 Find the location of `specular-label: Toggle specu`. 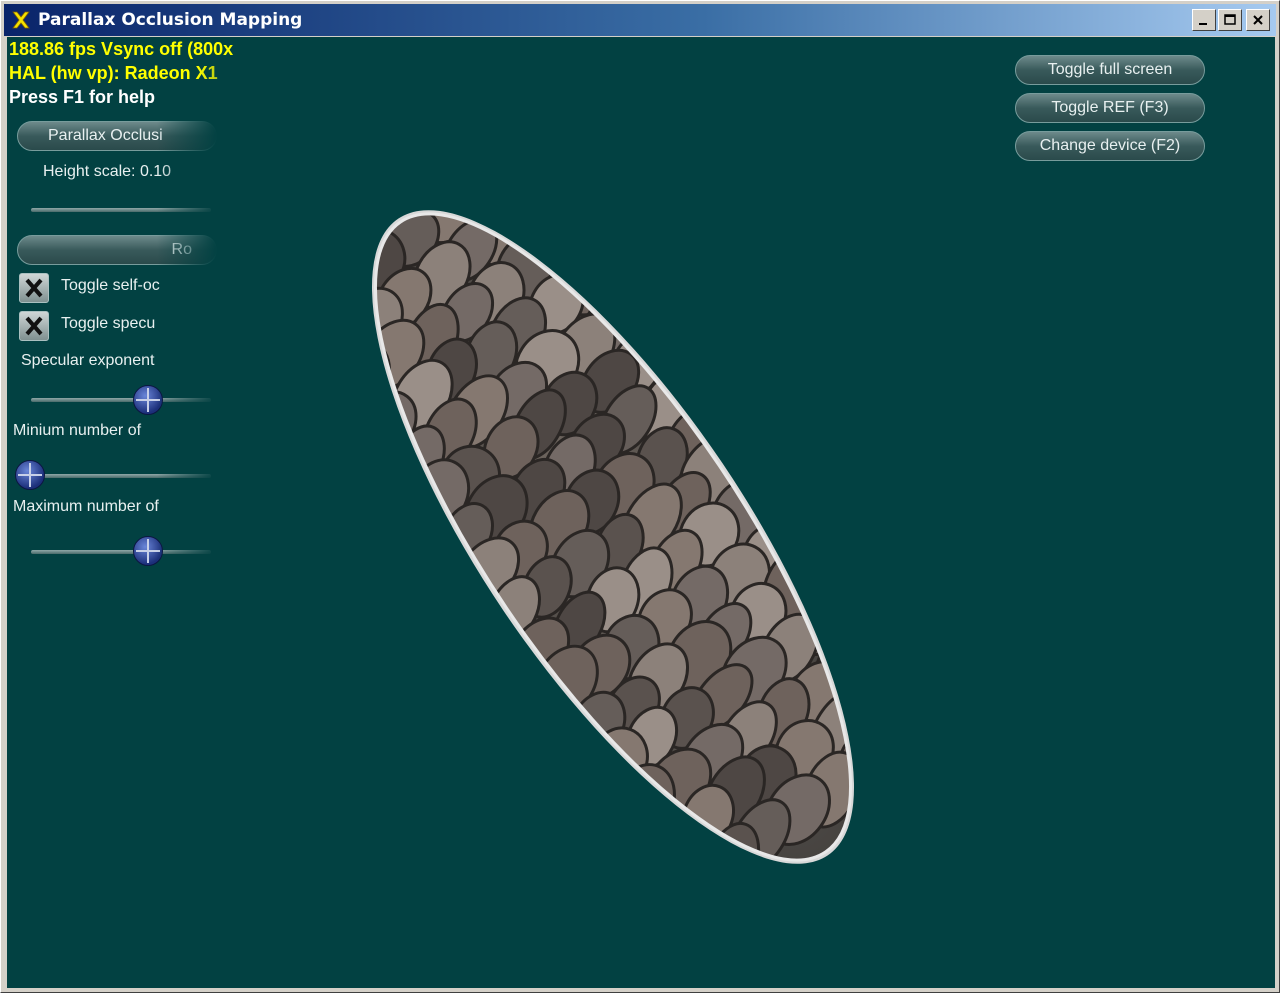

specular-label: Toggle specu is located at coordinates (108, 323).